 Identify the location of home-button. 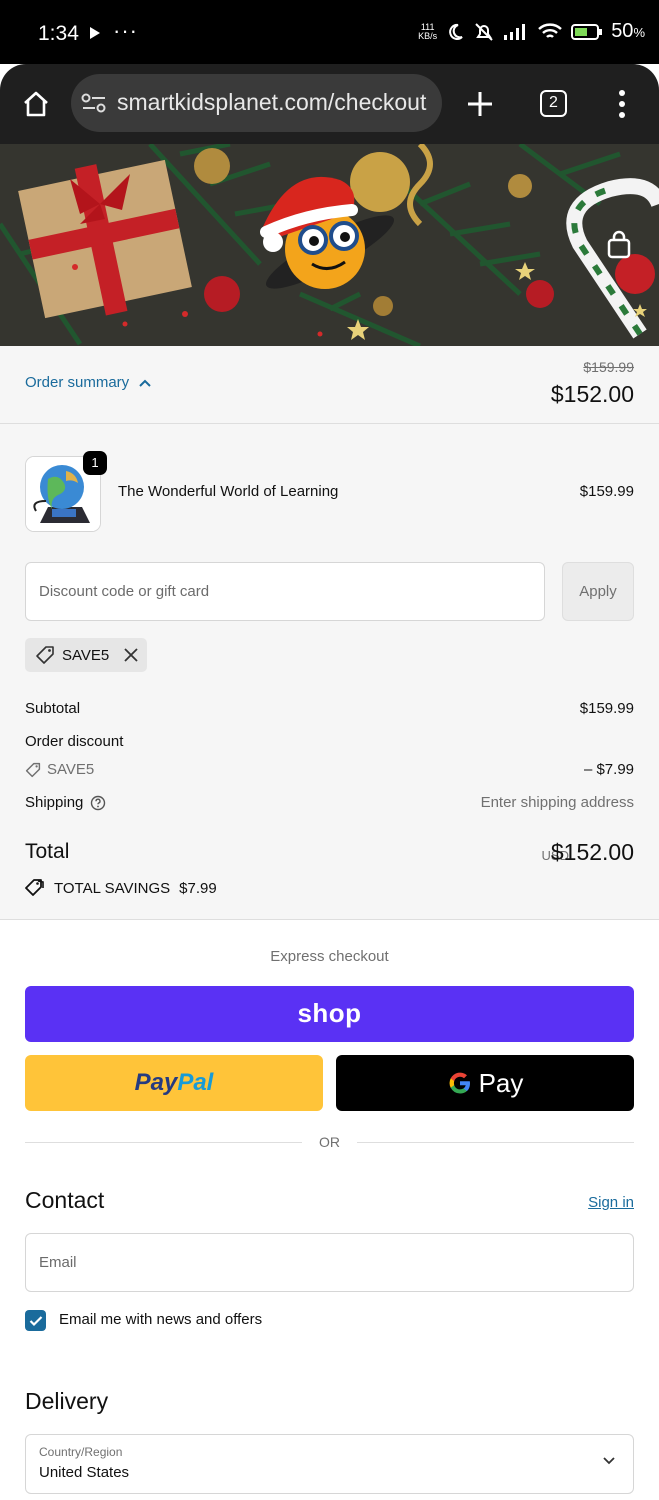
(36, 104).